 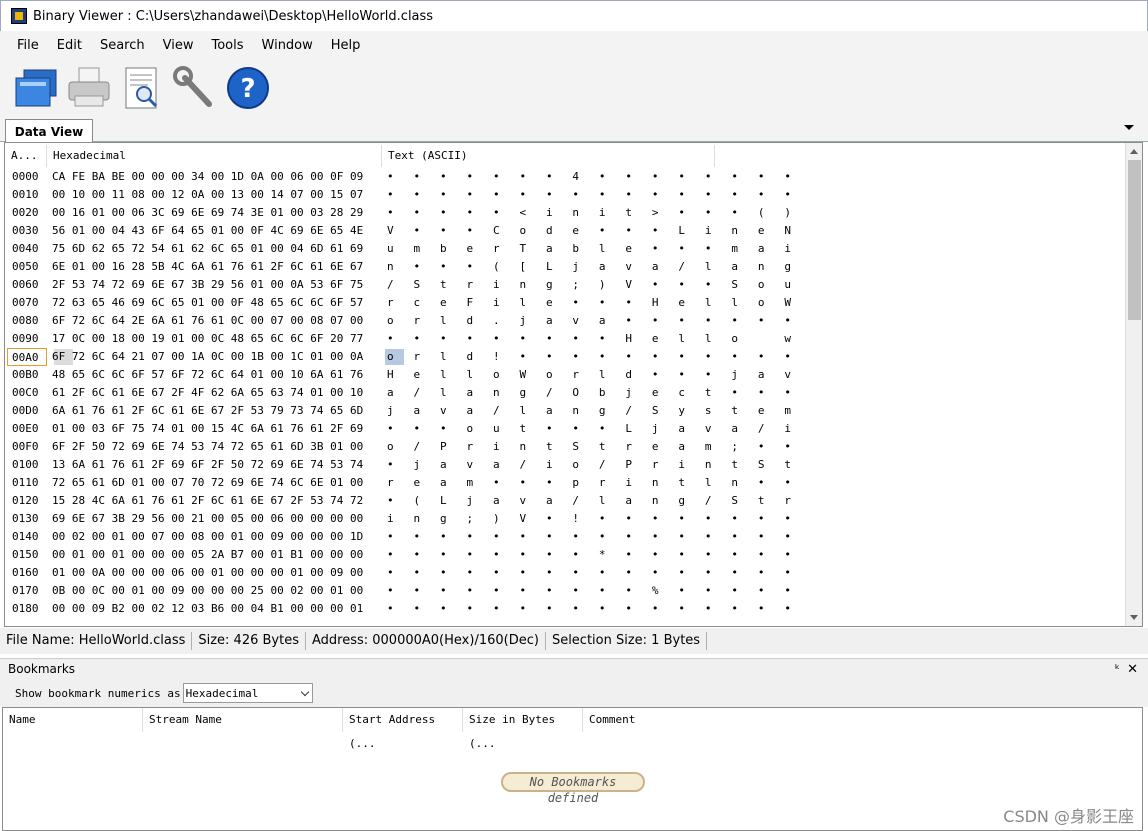 I want to click on row-address: 0140, so click(x=32, y=537).